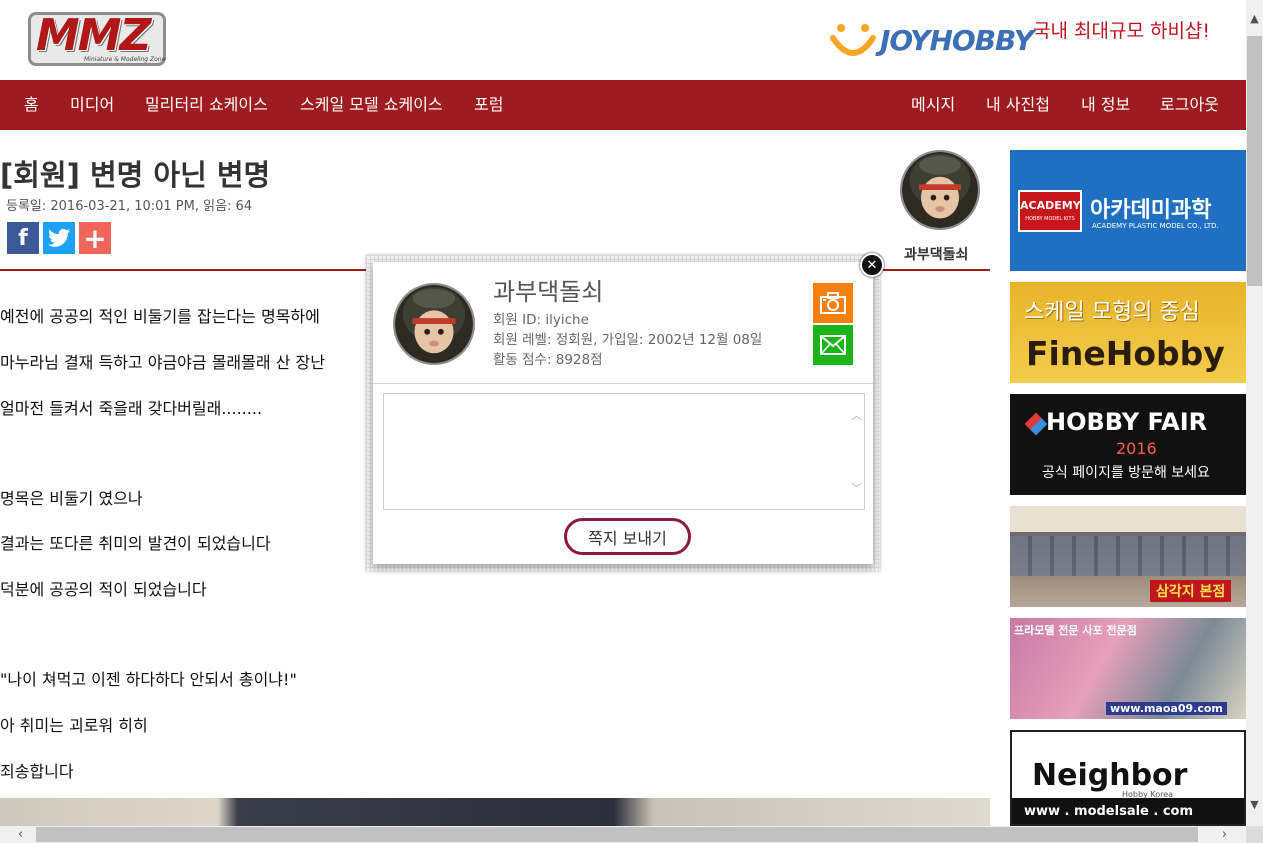  What do you see at coordinates (1036, 424) in the screenshot?
I see `hobbyfair-diamond-icon` at bounding box center [1036, 424].